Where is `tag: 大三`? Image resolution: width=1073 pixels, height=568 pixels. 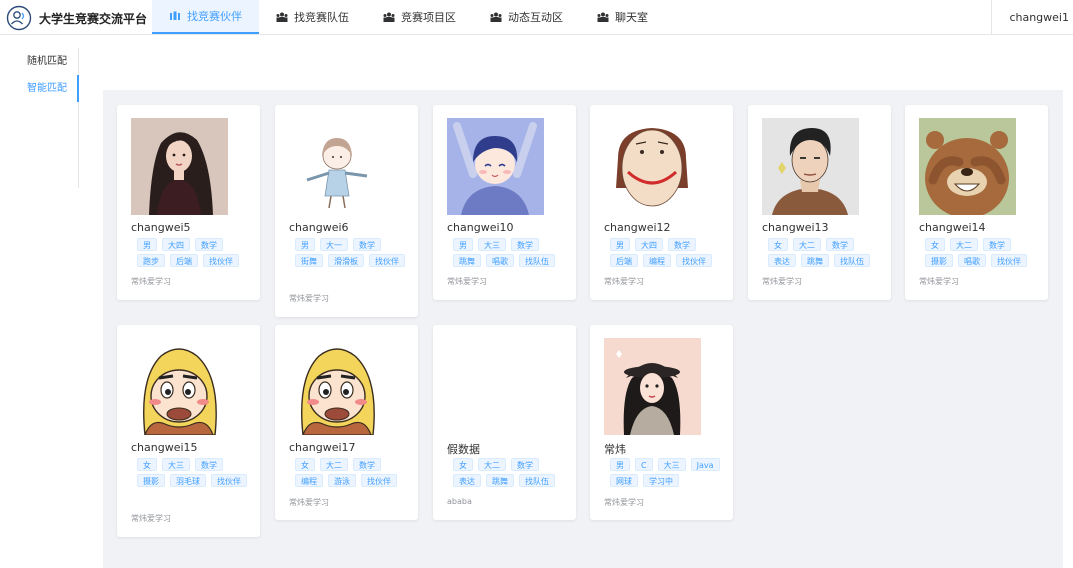 tag: 大三 is located at coordinates (176, 464).